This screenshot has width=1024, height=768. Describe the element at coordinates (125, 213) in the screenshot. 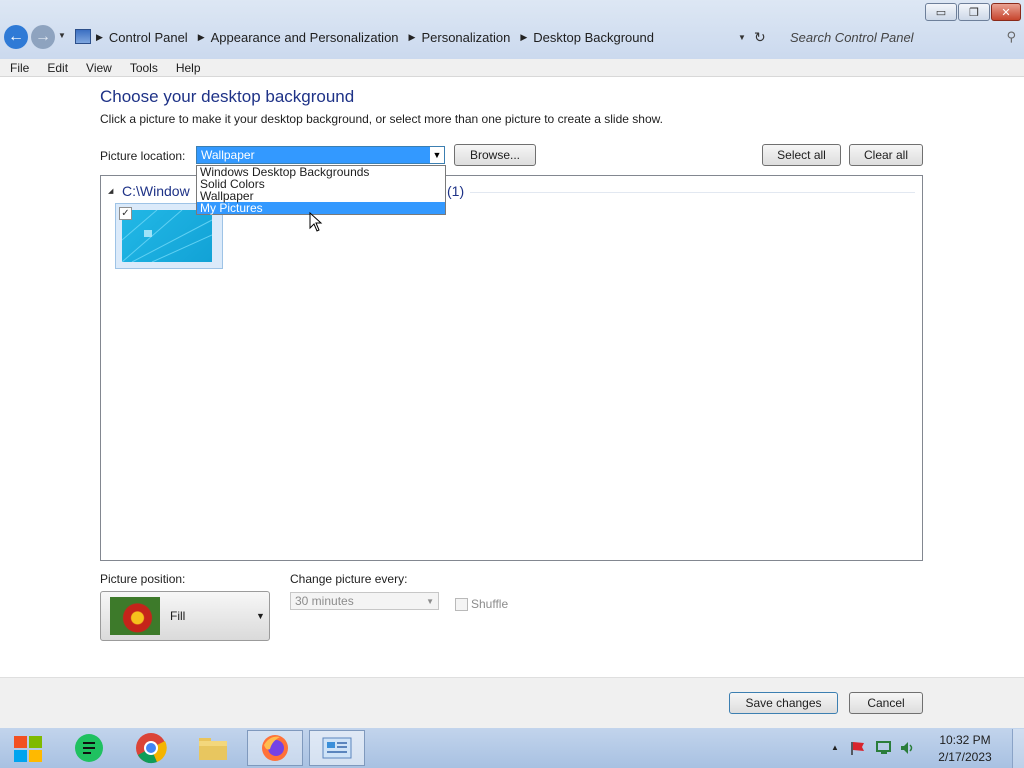

I see `thumbnail-checkbox: ✓` at that location.